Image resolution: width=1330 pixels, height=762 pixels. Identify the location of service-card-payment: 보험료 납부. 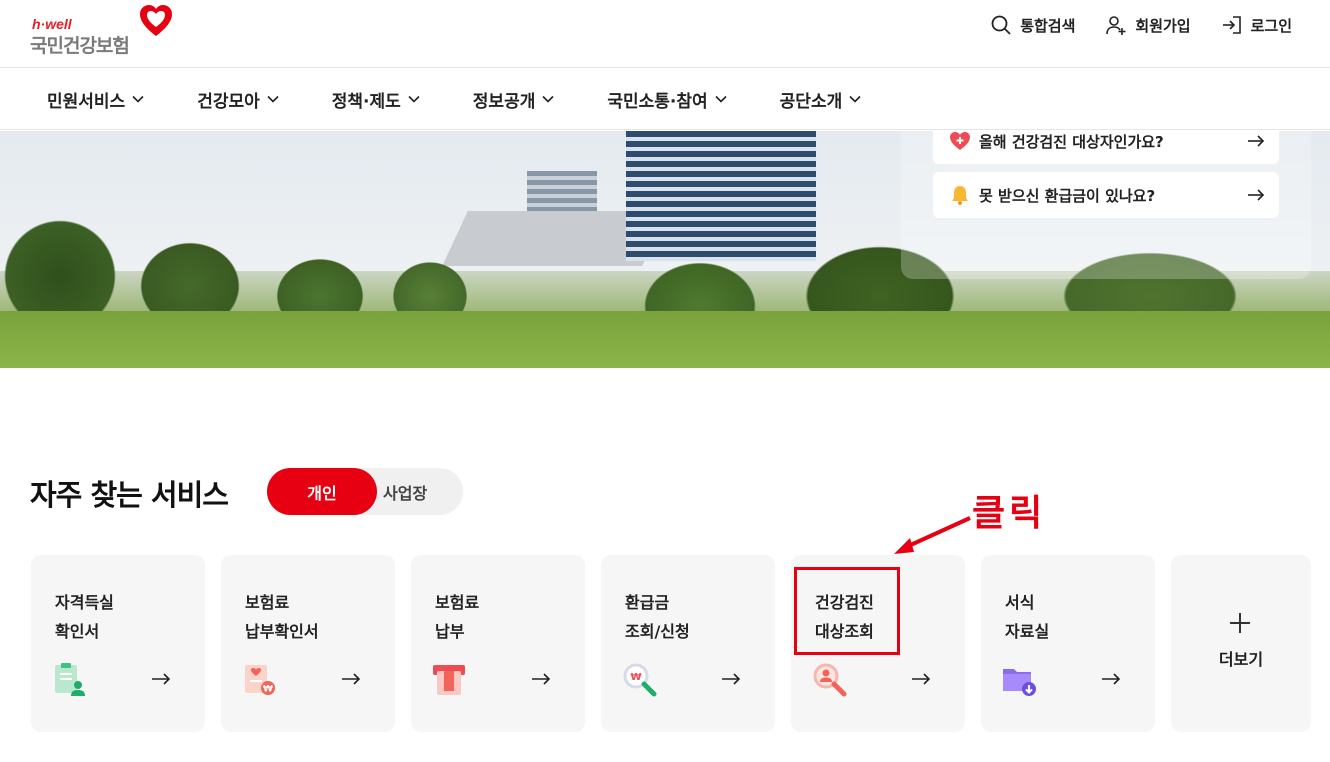
(498, 643).